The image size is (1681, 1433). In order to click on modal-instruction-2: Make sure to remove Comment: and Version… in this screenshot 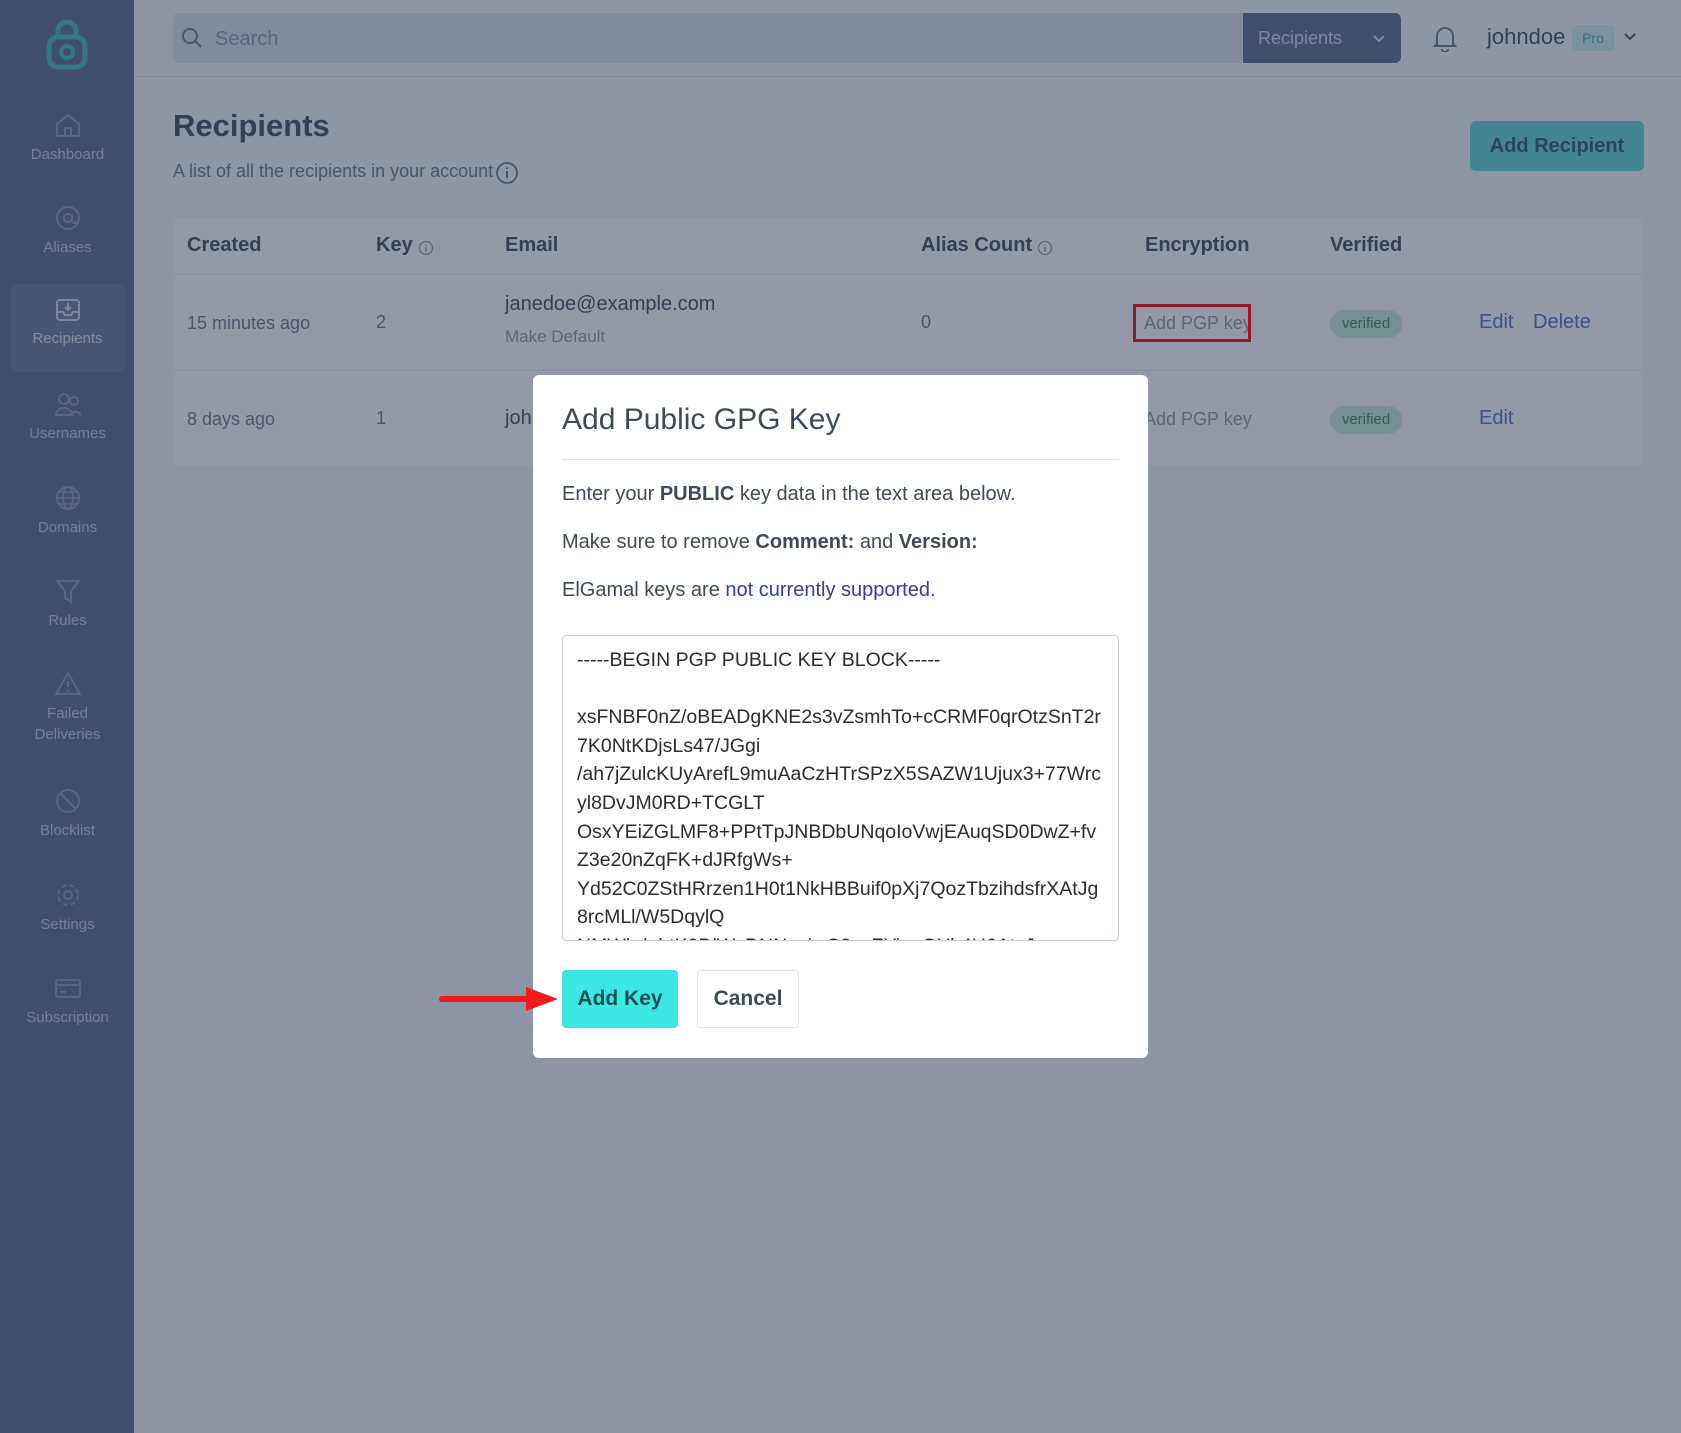, I will do `click(770, 542)`.